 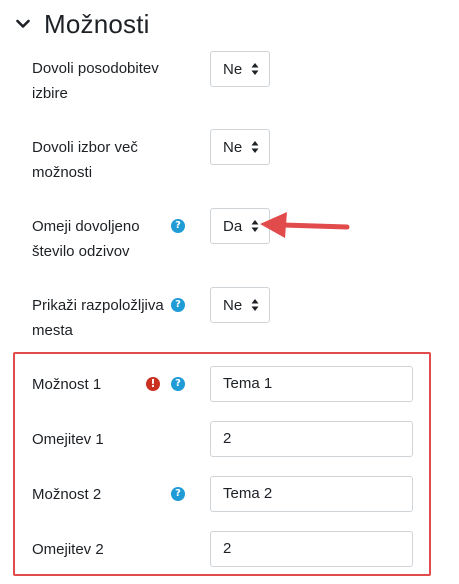 I want to click on limit-2-label: Omejitev 2, so click(x=68, y=549).